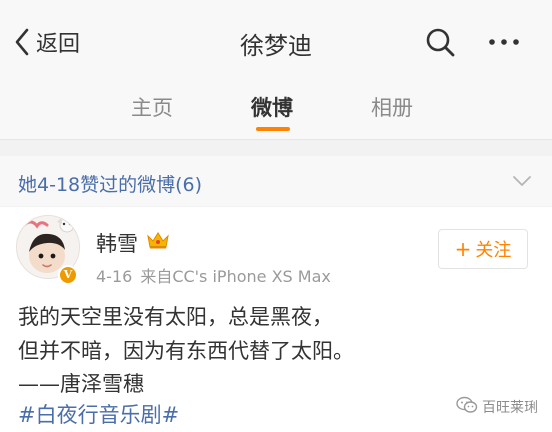  What do you see at coordinates (463, 249) in the screenshot?
I see `plus-icon: +` at bounding box center [463, 249].